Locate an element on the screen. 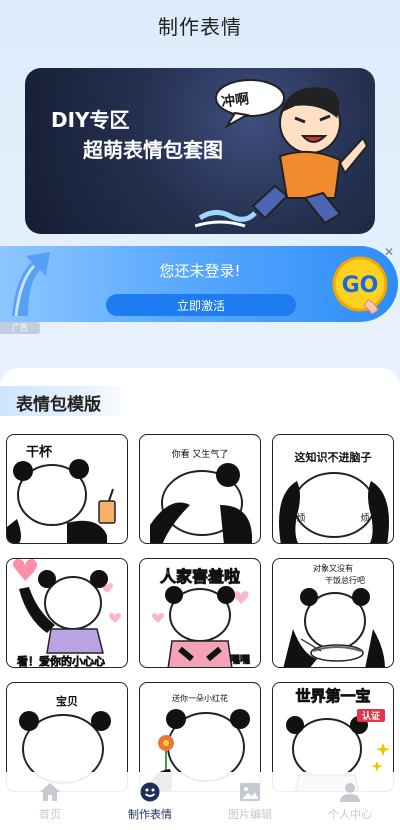 The width and height of the screenshot is (400, 830). nav-label: 个人中心 is located at coordinates (350, 814).